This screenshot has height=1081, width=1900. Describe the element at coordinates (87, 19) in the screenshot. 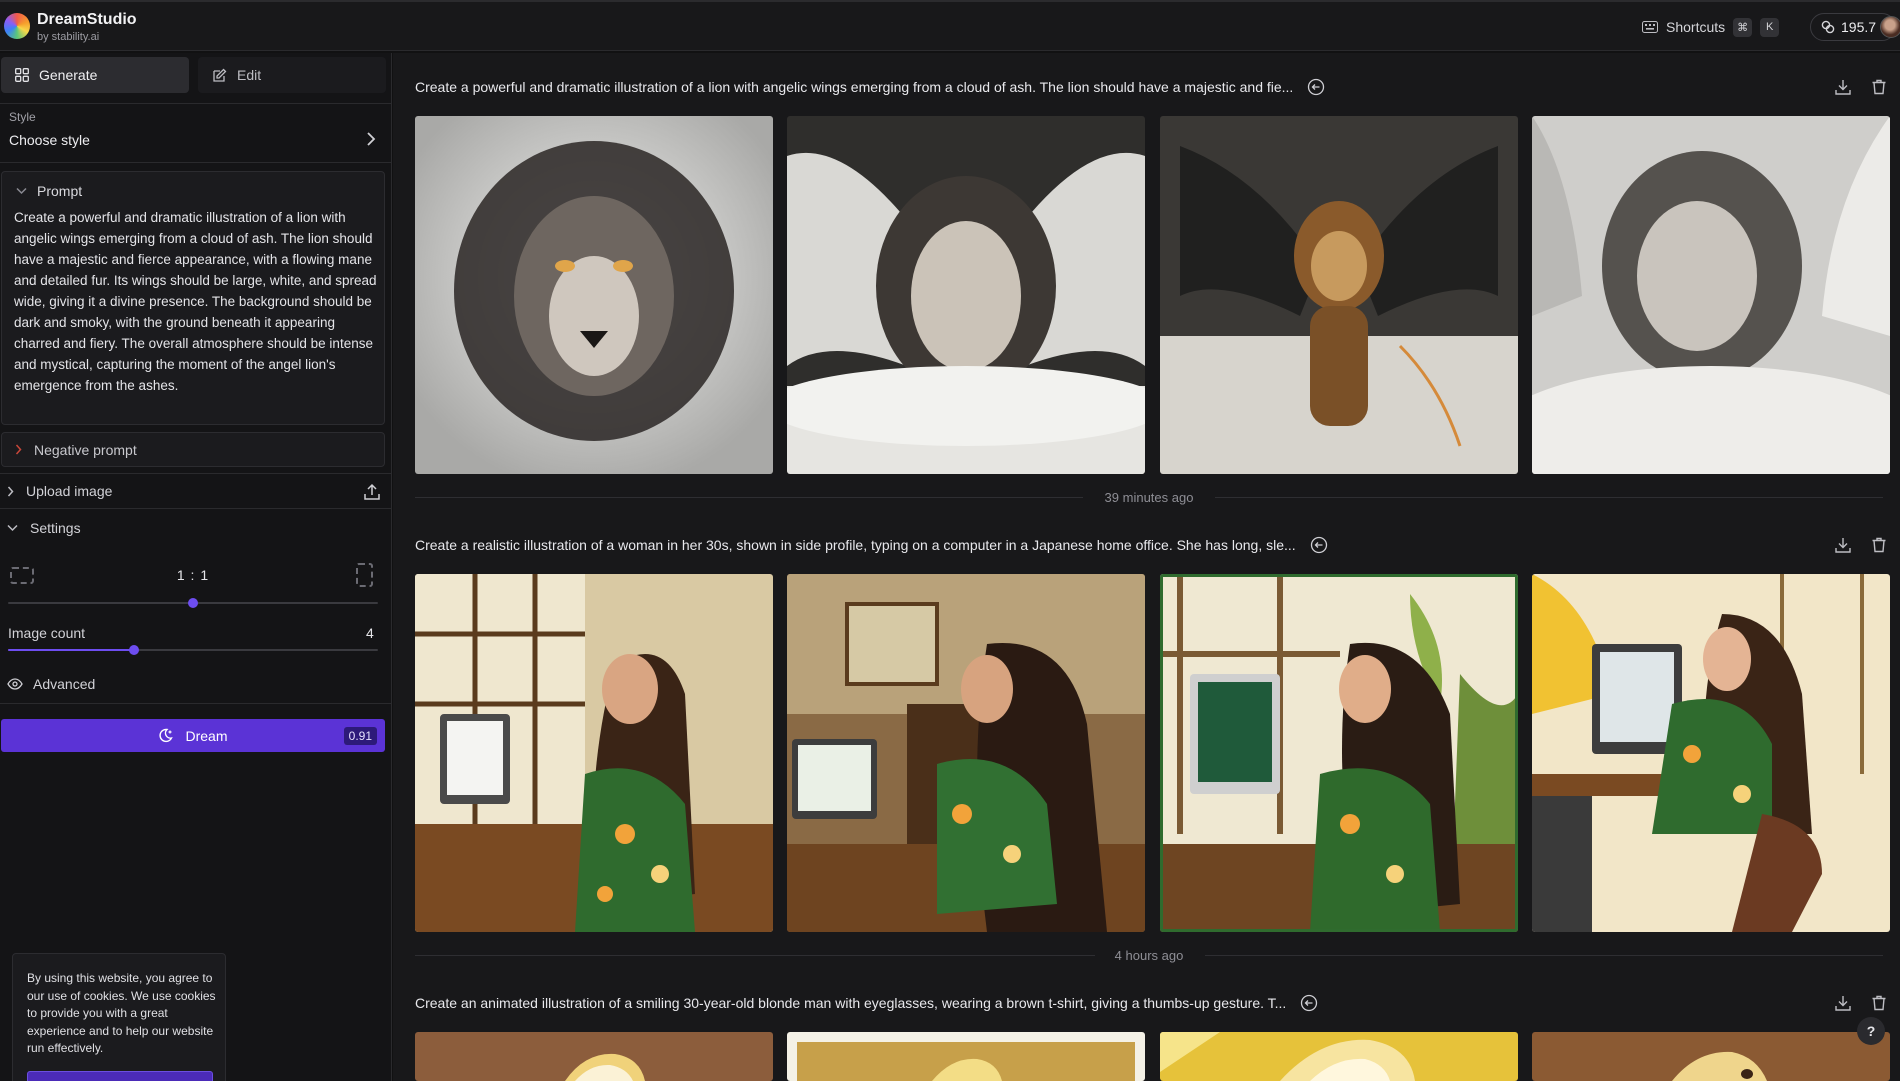

I see `app-name: DreamStudio` at that location.